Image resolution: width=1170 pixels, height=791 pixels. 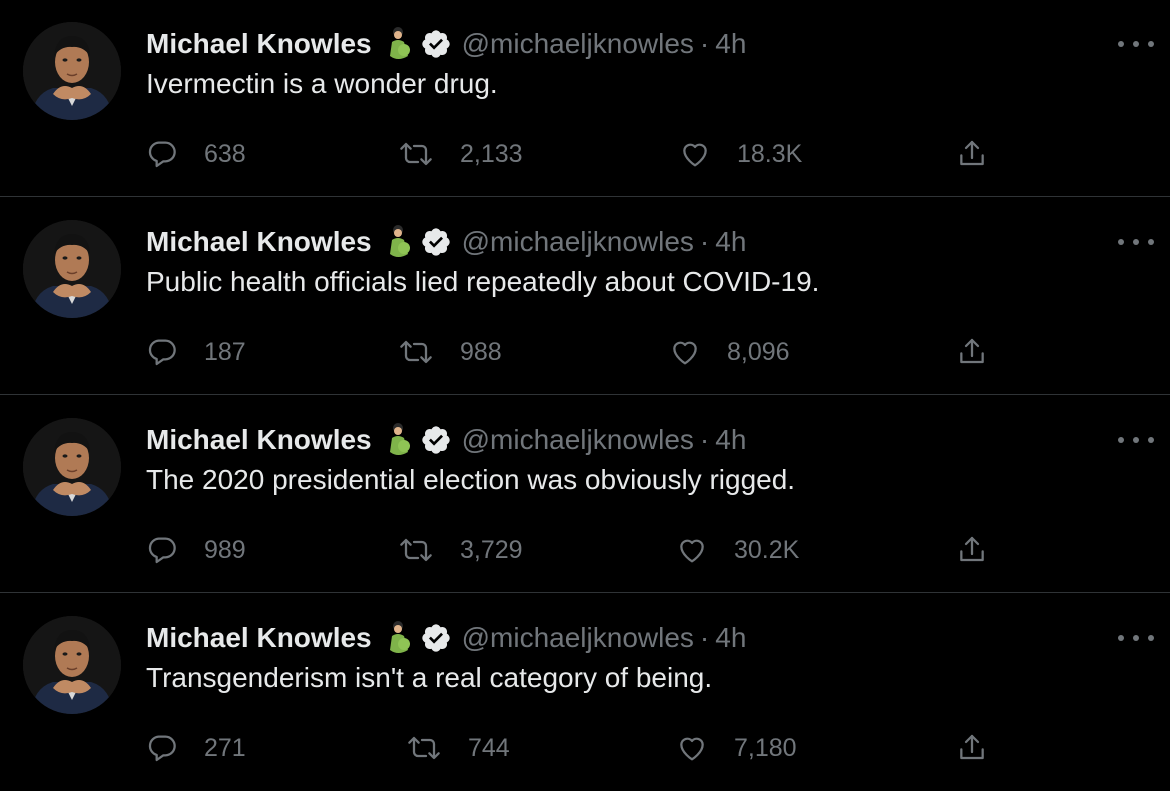 I want to click on retweet-count: 2,133, so click(x=491, y=153).